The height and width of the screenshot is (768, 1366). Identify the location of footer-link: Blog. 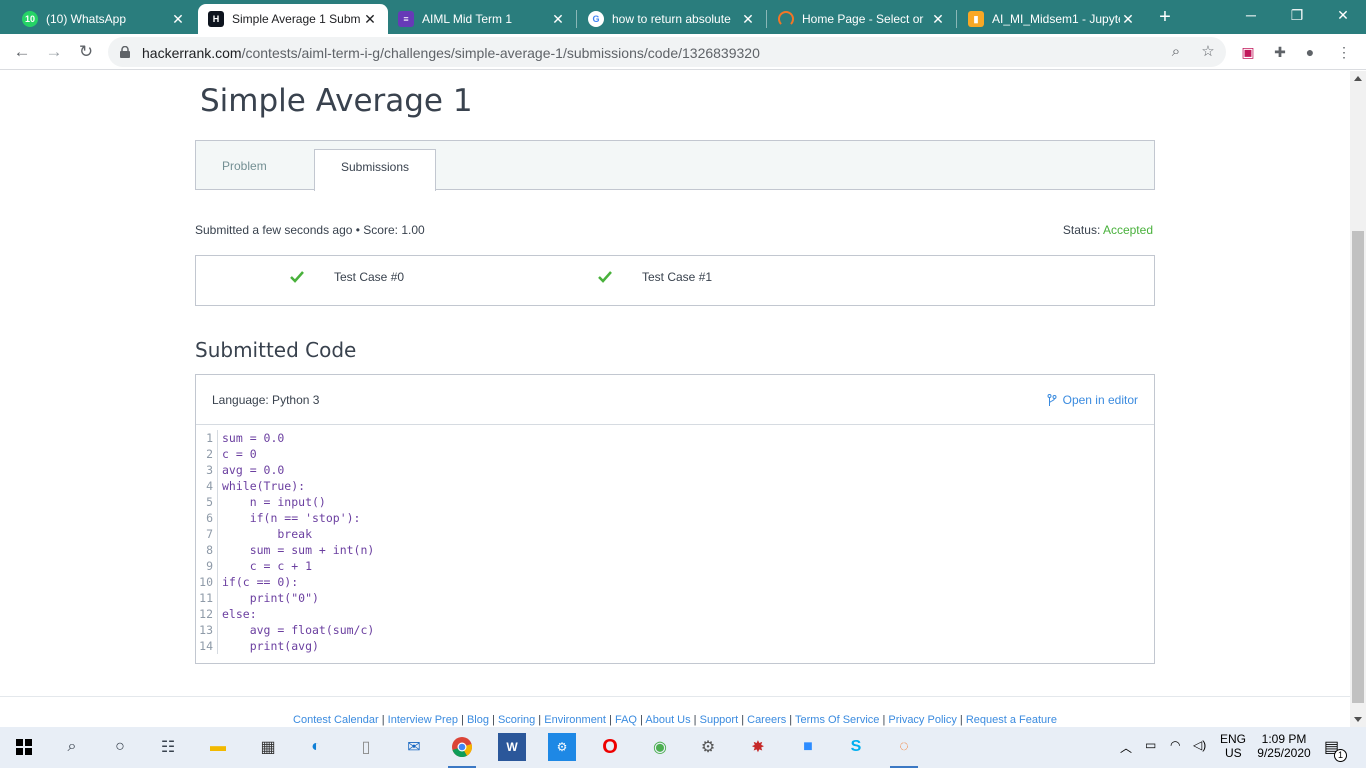
(478, 720).